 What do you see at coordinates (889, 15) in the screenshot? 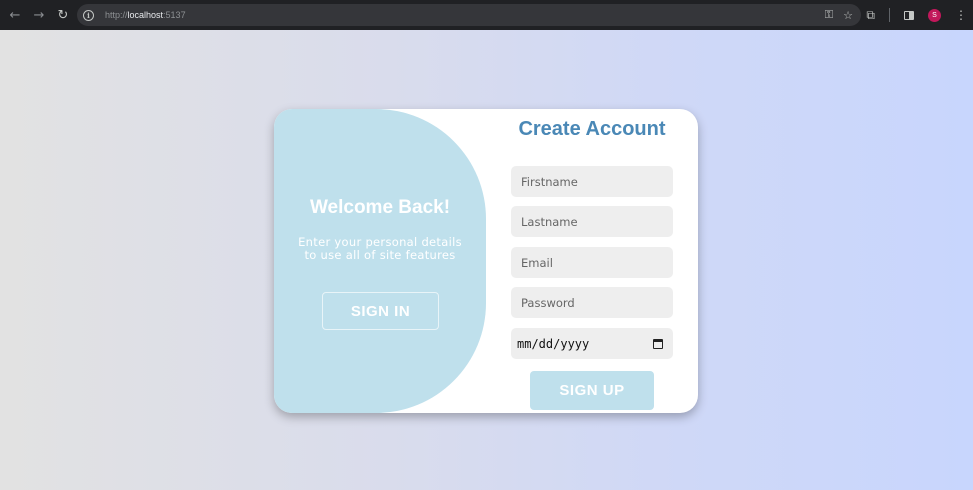
I see `toolbar-divider` at bounding box center [889, 15].